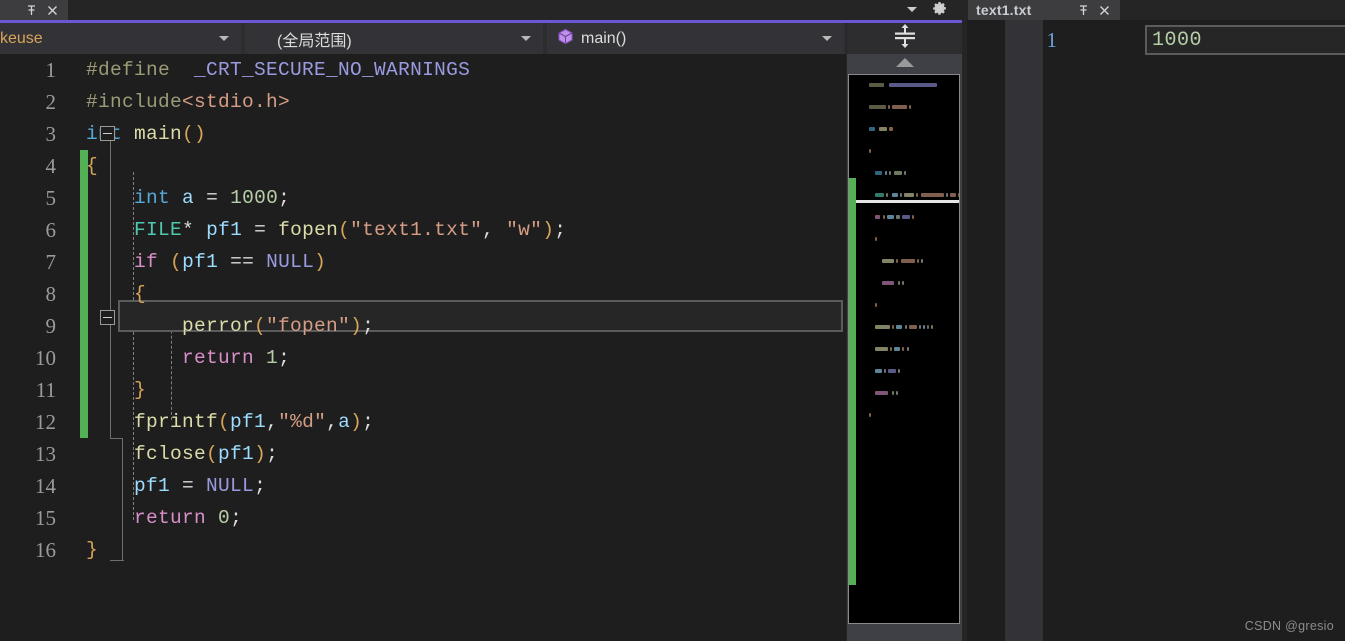  Describe the element at coordinates (200, 262) in the screenshot. I see `code-token: pf1` at that location.